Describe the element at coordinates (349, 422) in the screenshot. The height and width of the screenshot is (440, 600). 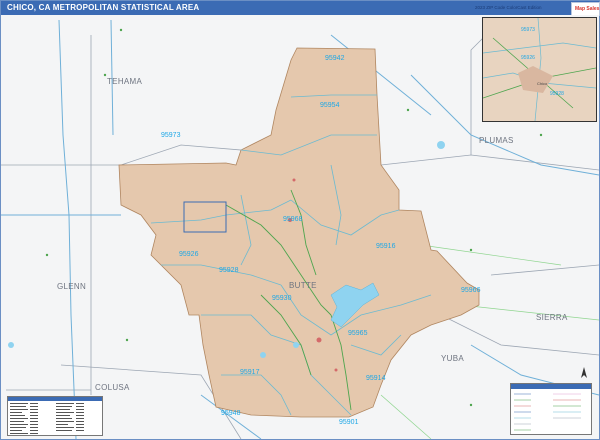
I see `zip-label: 95901` at that location.